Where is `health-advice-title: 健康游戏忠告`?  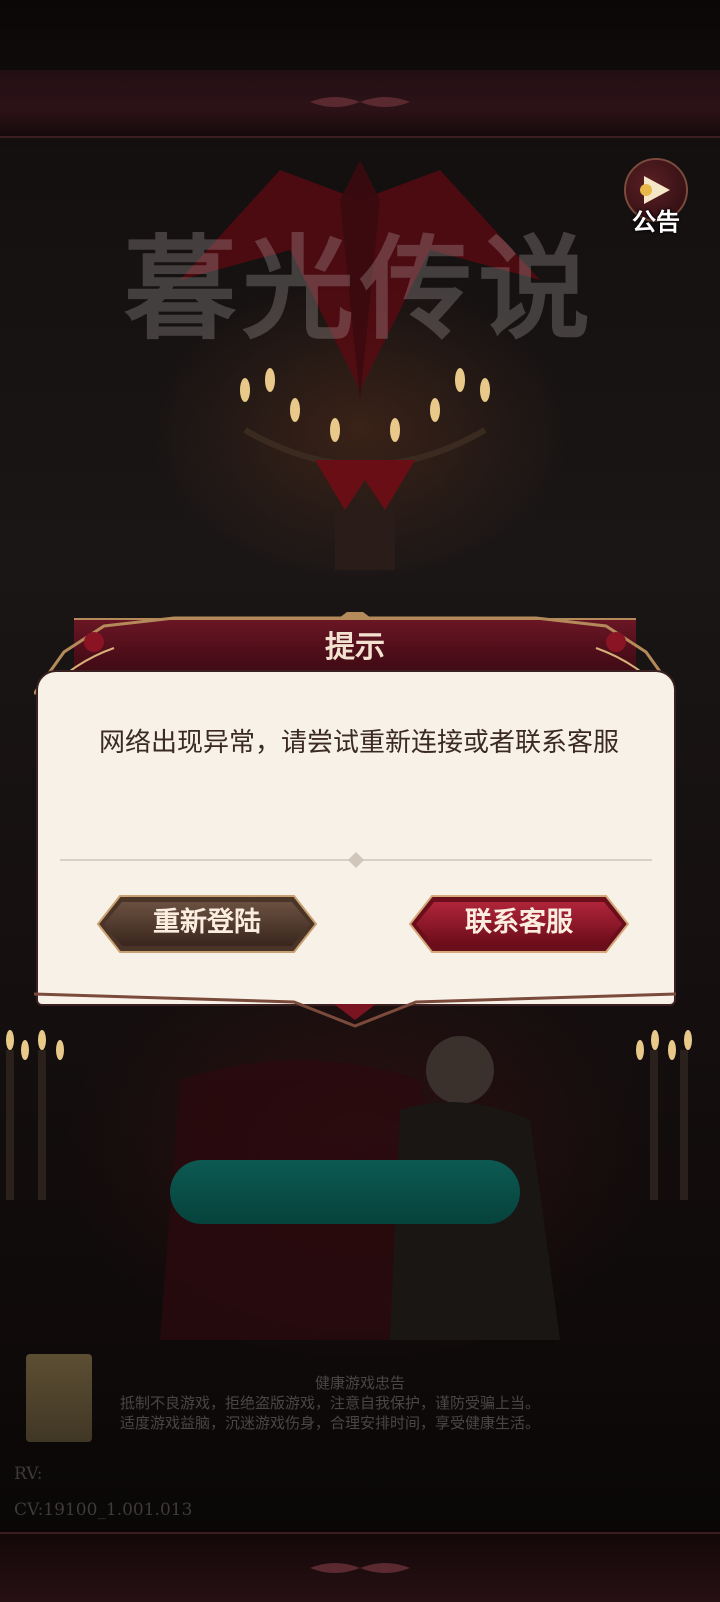 health-advice-title: 健康游戏忠告 is located at coordinates (359, 1383).